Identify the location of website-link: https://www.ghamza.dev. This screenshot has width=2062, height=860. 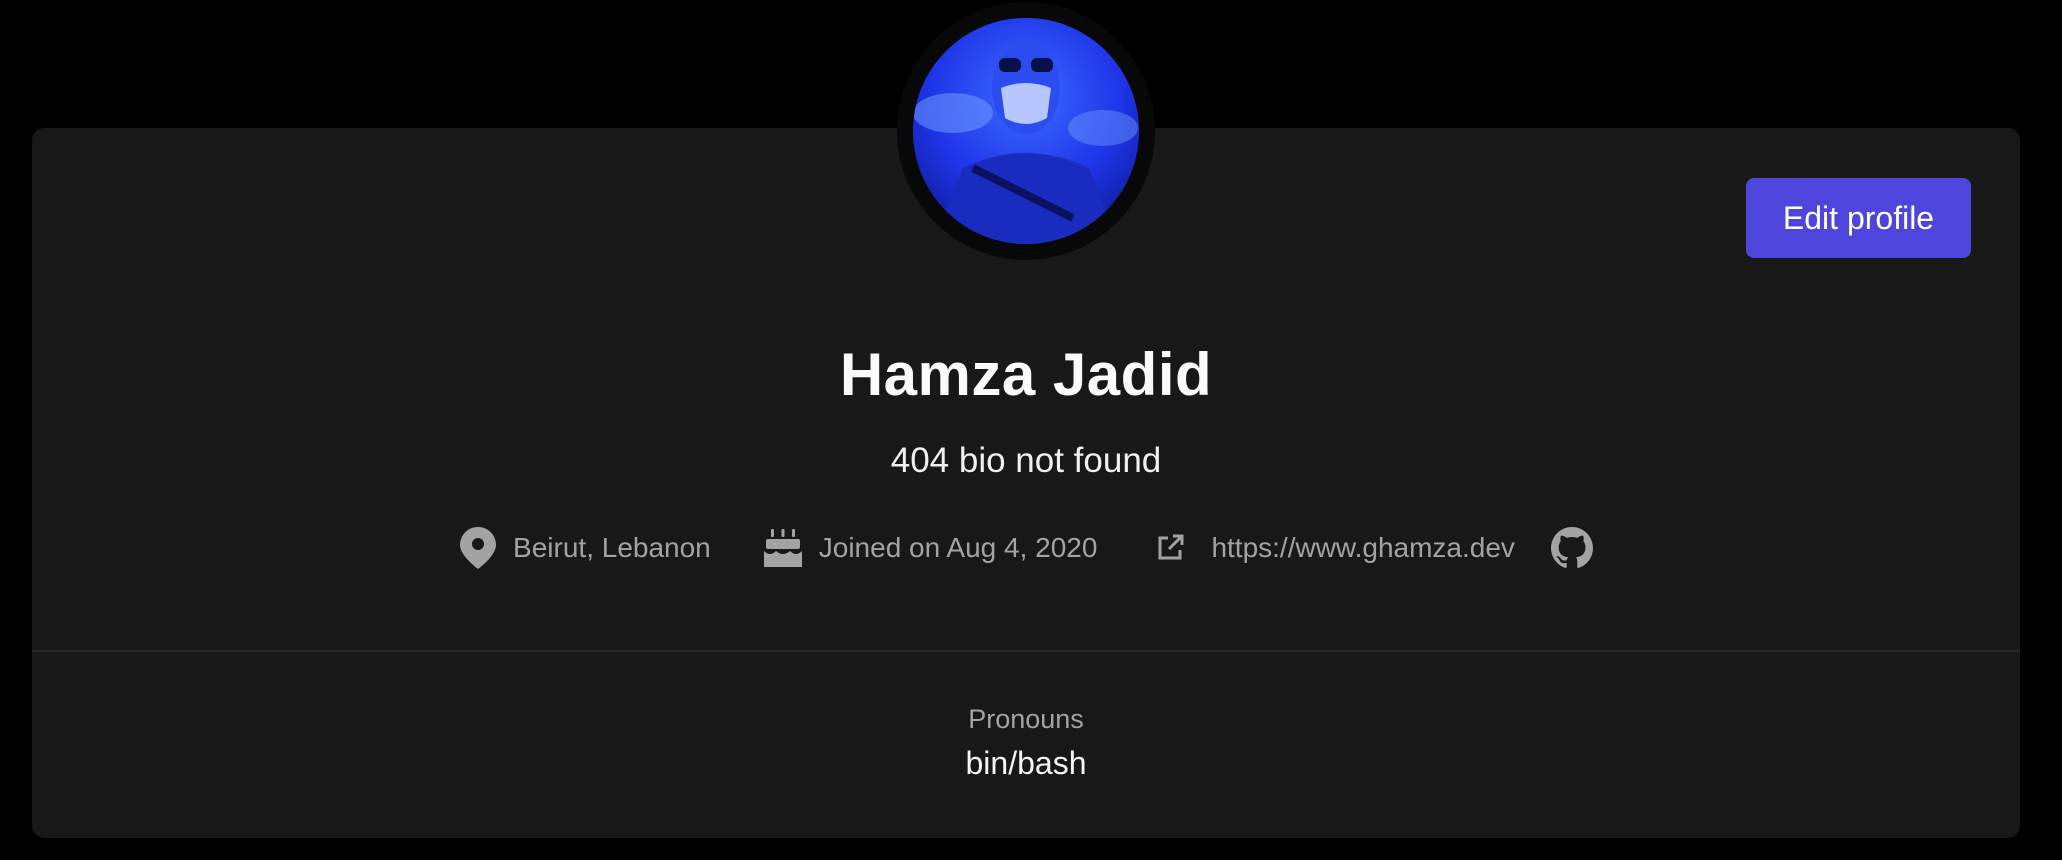
(1362, 548).